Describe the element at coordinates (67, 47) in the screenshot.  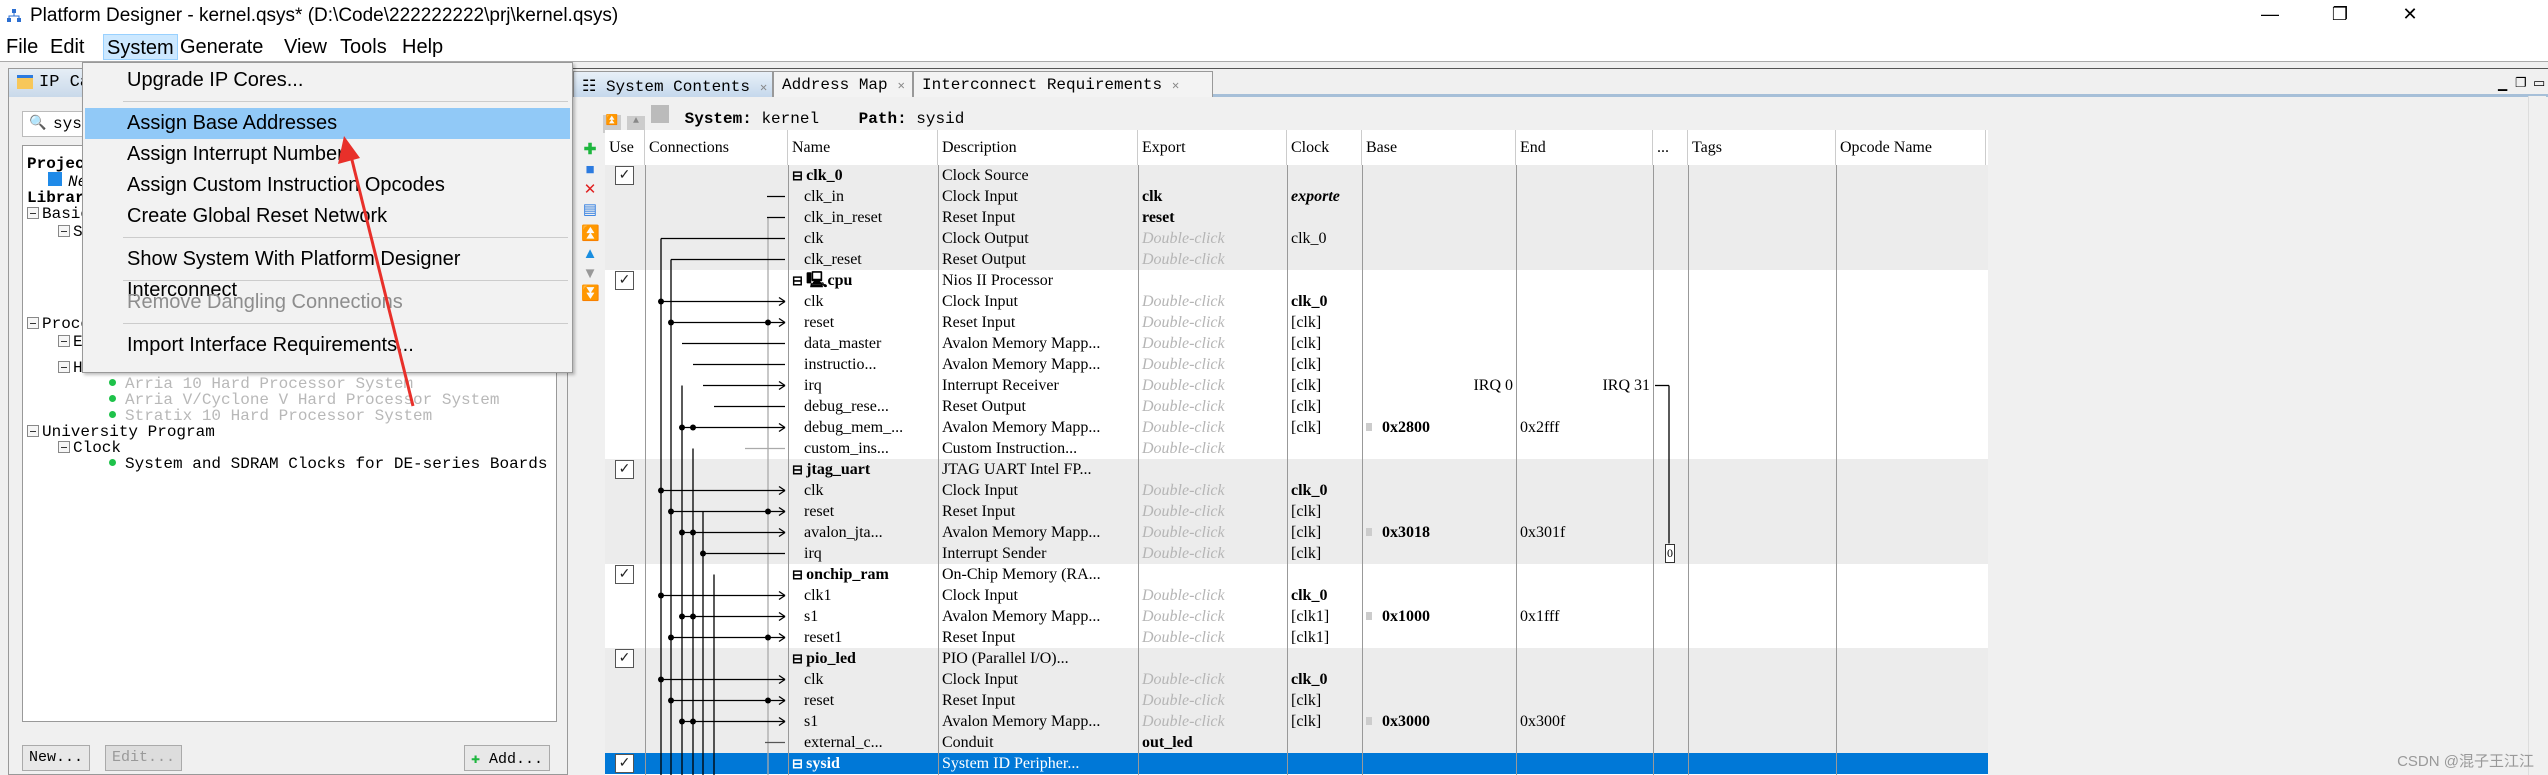
I see `menu-edit: Edit` at that location.